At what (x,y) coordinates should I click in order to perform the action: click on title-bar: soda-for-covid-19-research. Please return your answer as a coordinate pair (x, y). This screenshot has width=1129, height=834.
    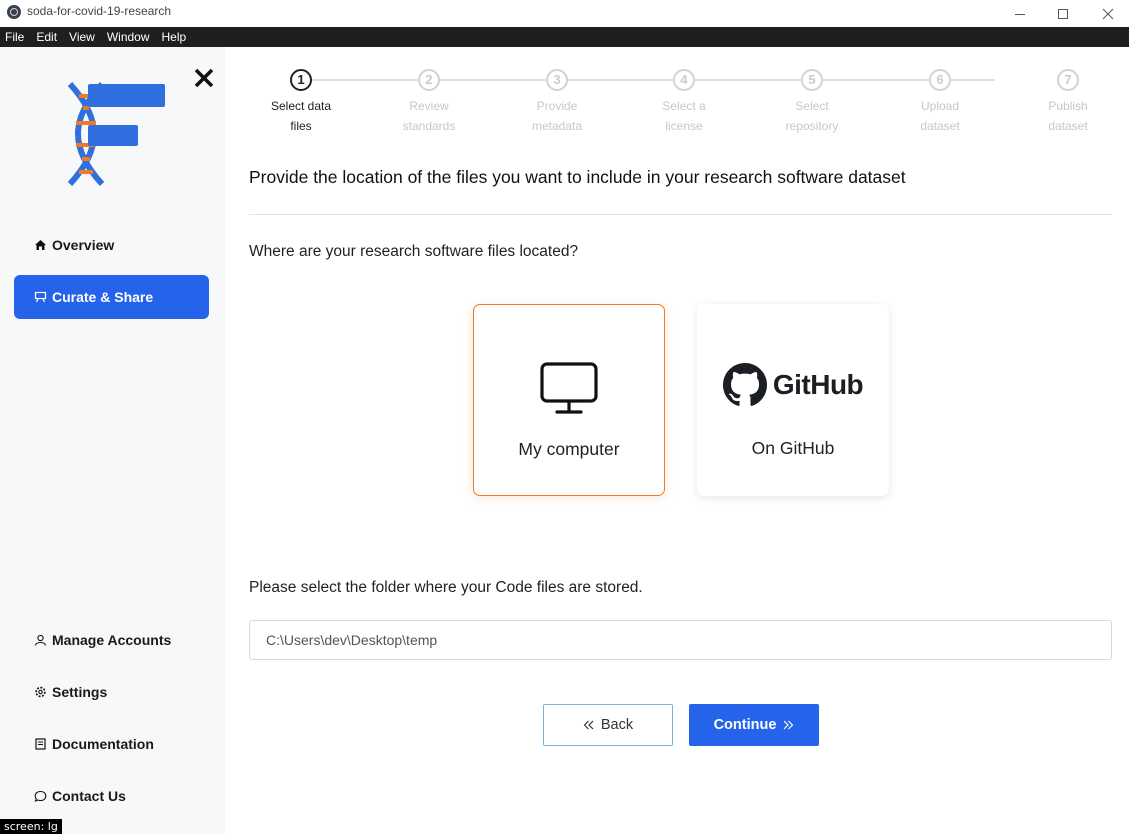
    Looking at the image, I should click on (564, 13).